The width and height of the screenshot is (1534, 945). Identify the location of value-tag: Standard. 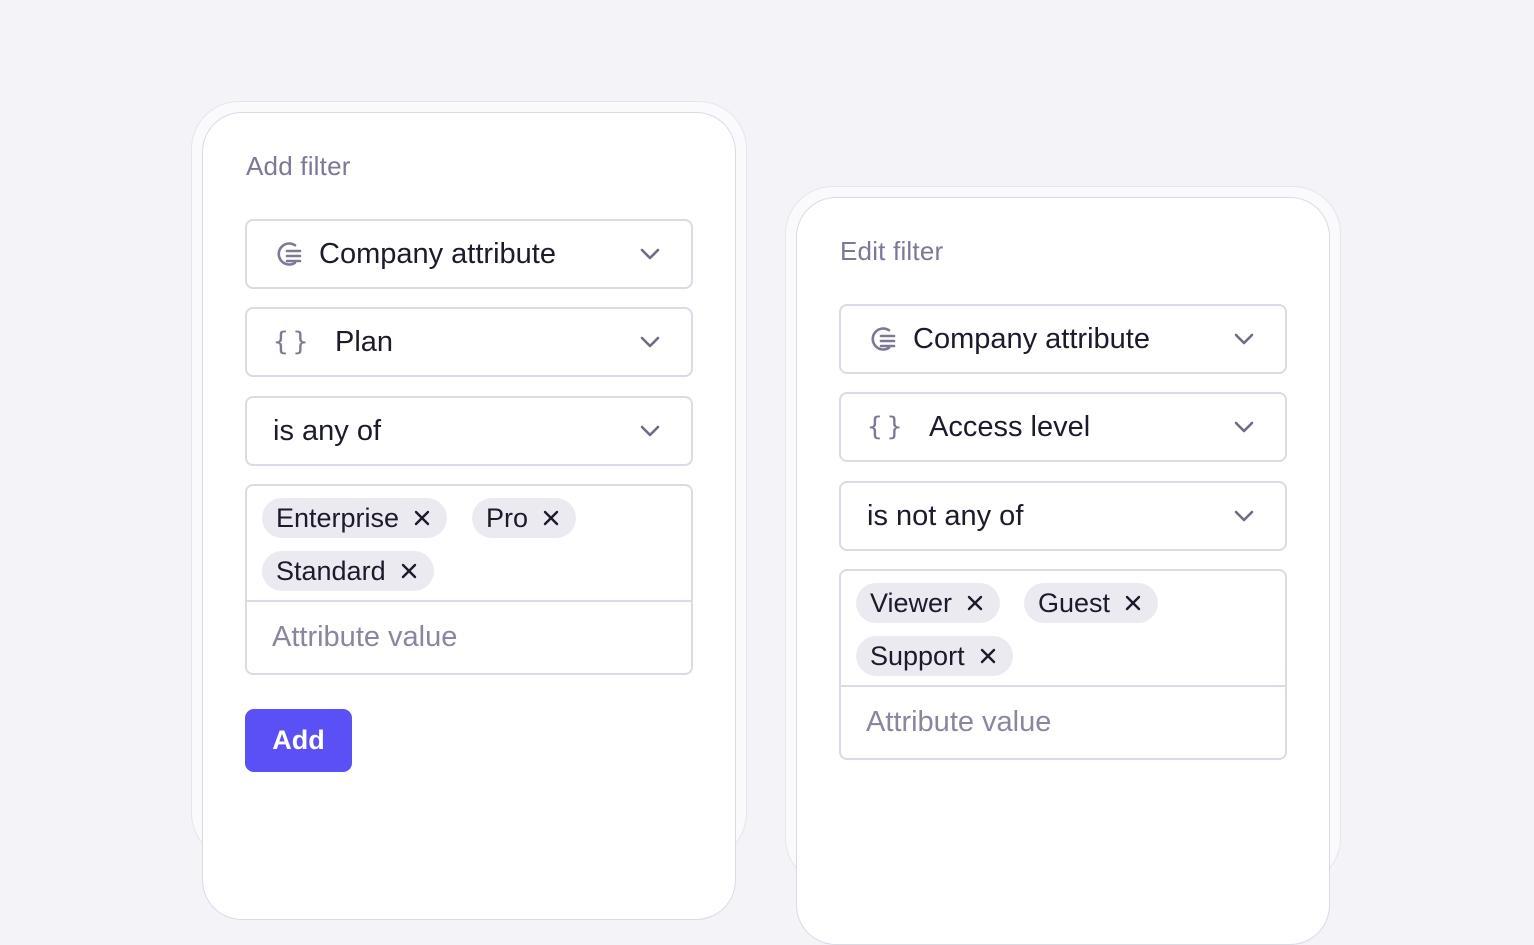
(348, 571).